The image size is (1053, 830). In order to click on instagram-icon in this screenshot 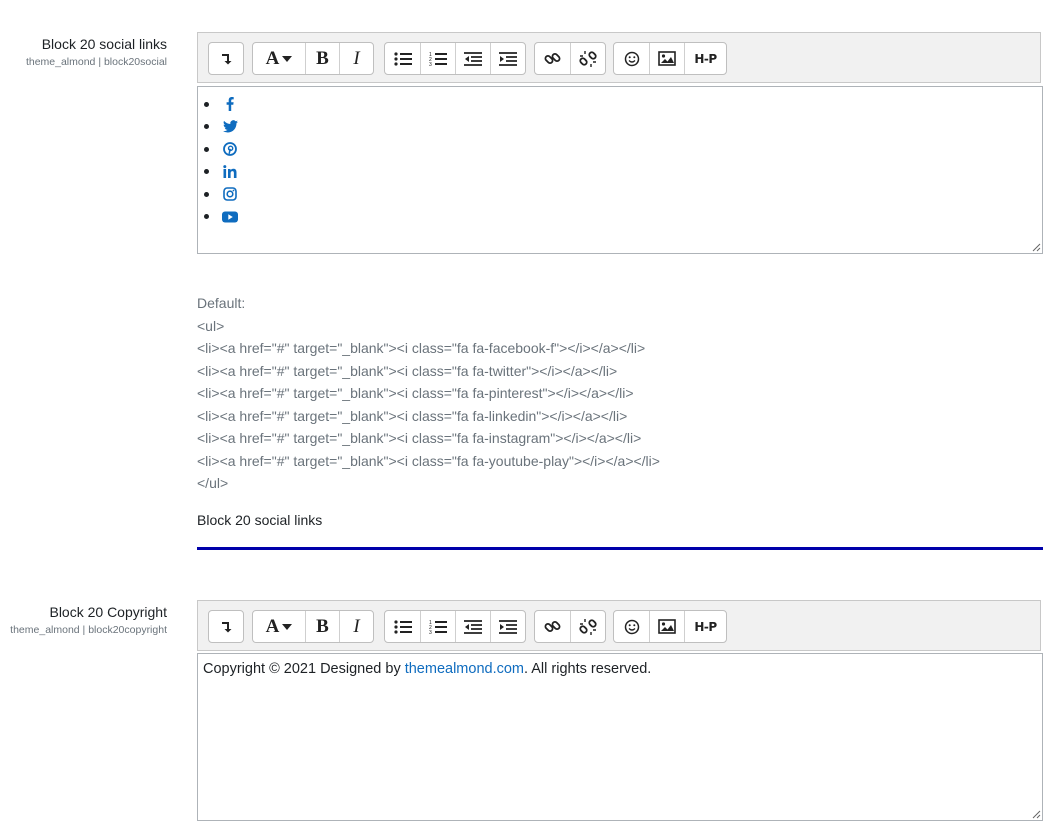, I will do `click(230, 194)`.